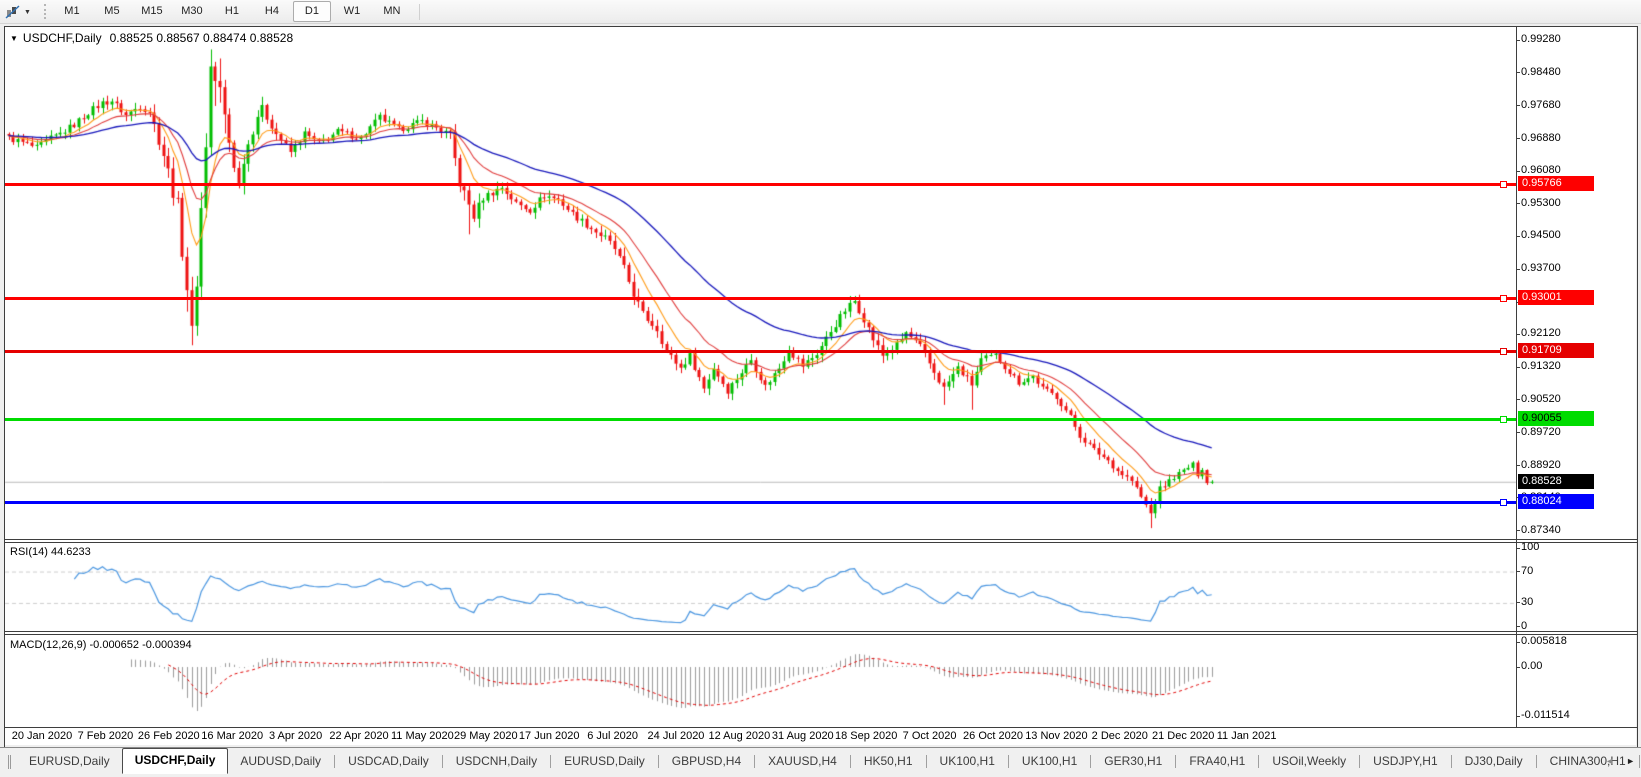 The image size is (1641, 777). I want to click on pane-separator-main-bottom, so click(820, 539).